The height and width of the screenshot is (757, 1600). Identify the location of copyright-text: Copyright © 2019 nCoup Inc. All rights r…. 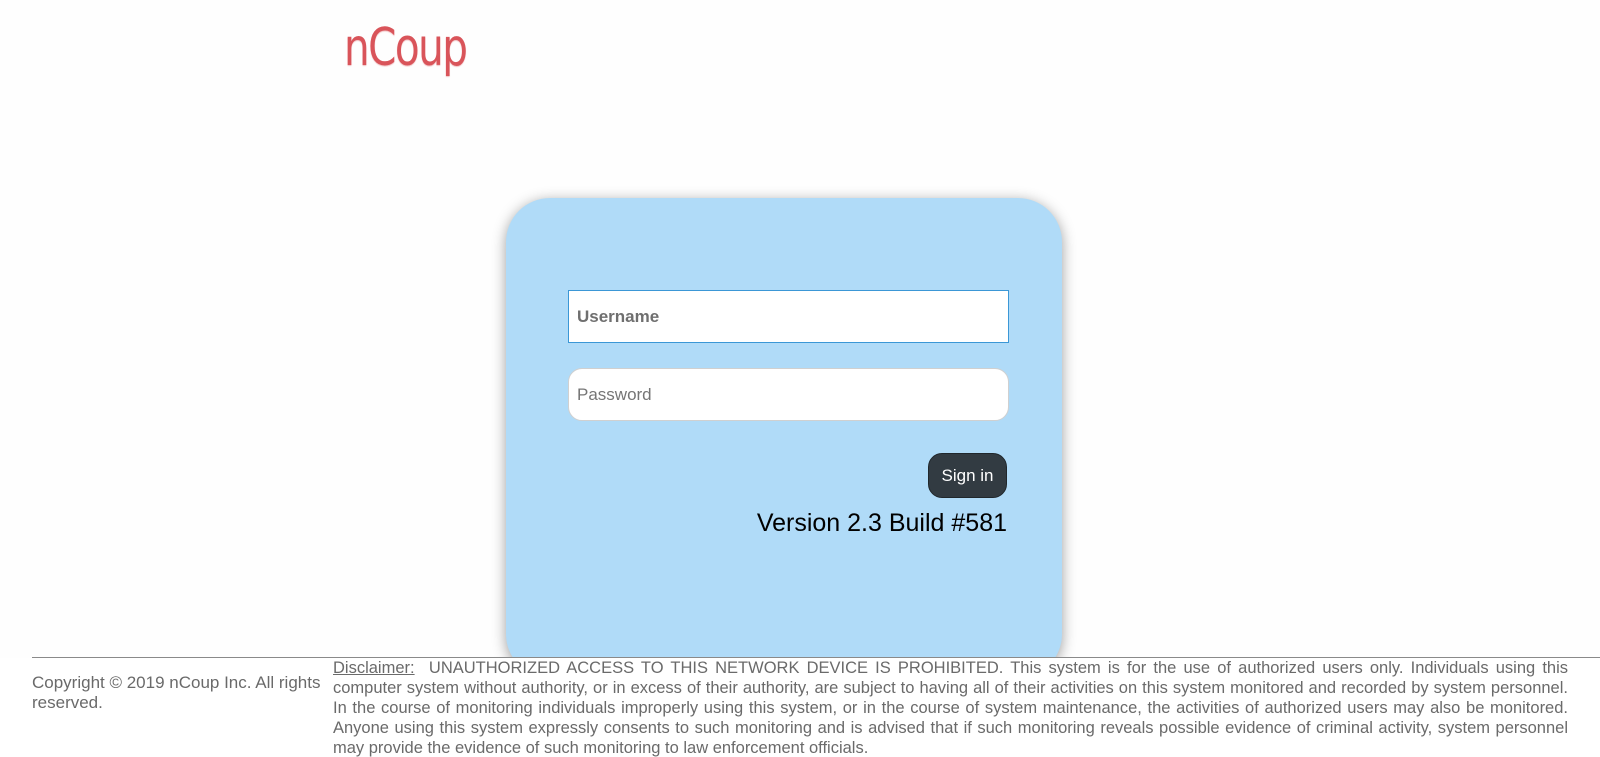
(176, 692).